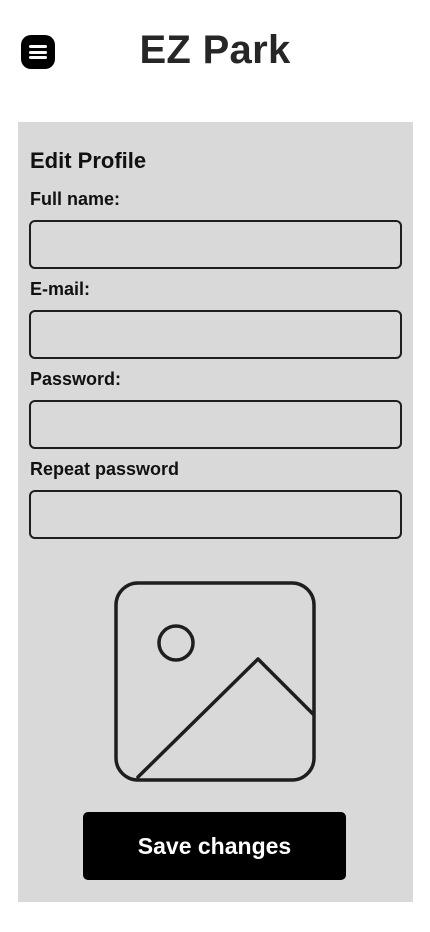  Describe the element at coordinates (214, 846) in the screenshot. I see `save-changes-button: Save changes` at that location.